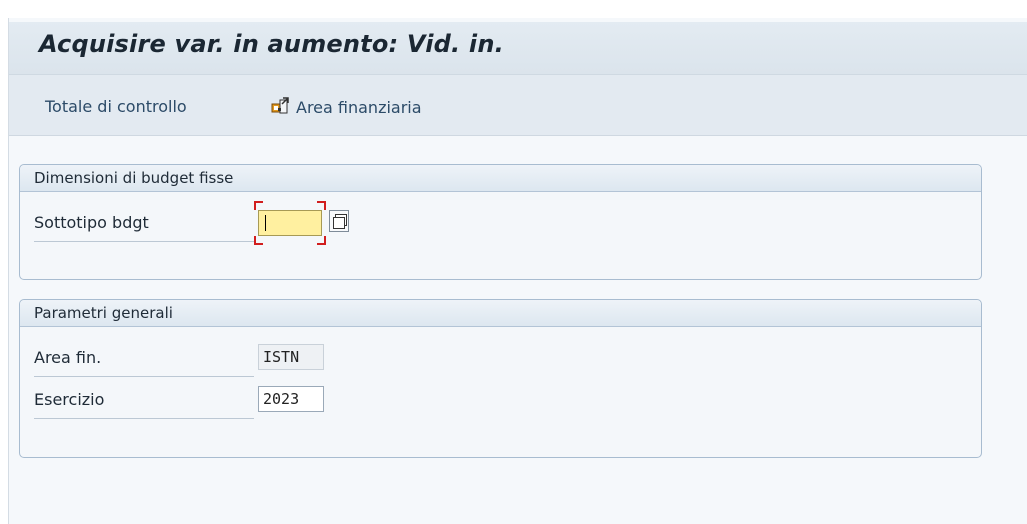  I want to click on area-finanziaria-button: Area finanziaria, so click(346, 107).